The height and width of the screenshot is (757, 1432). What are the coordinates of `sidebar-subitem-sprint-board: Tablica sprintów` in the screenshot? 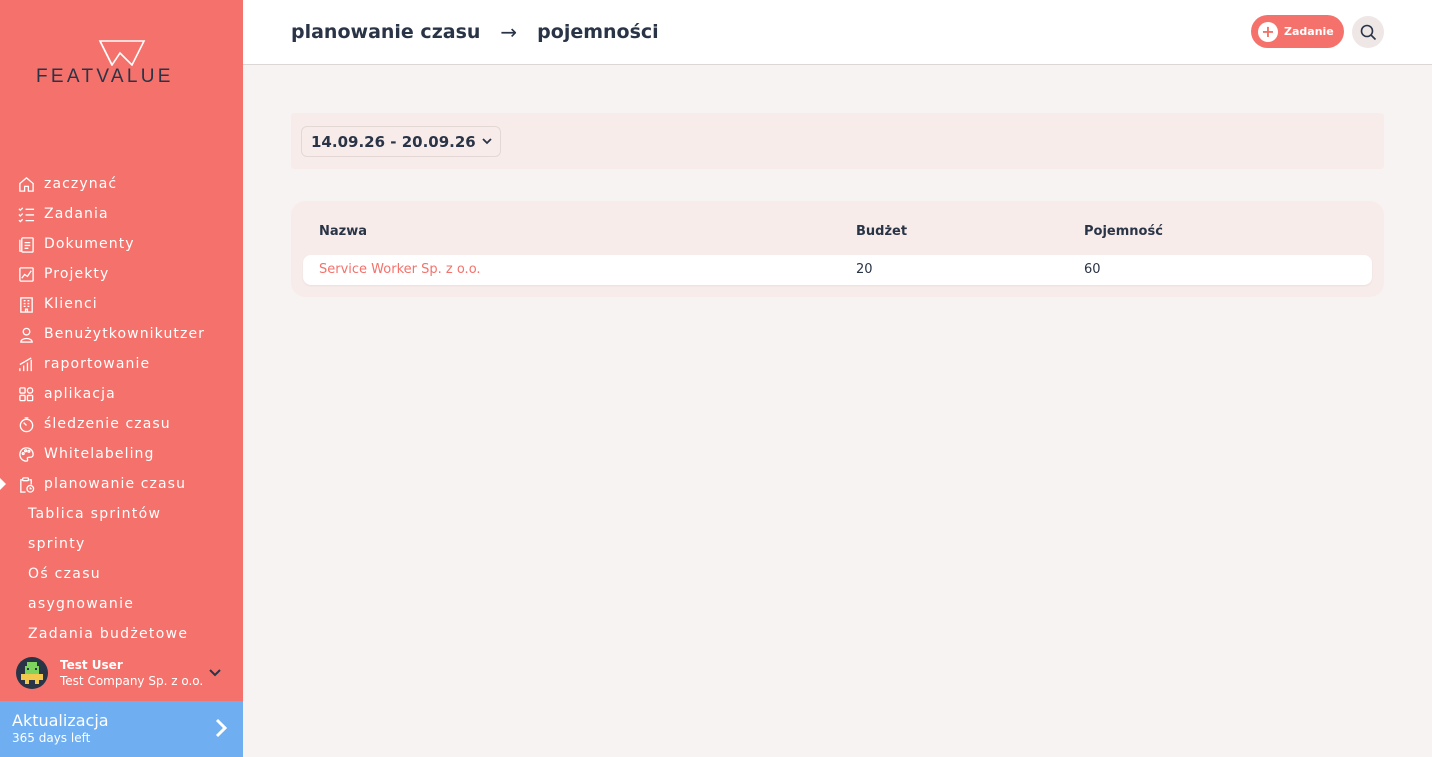 It's located at (121, 514).